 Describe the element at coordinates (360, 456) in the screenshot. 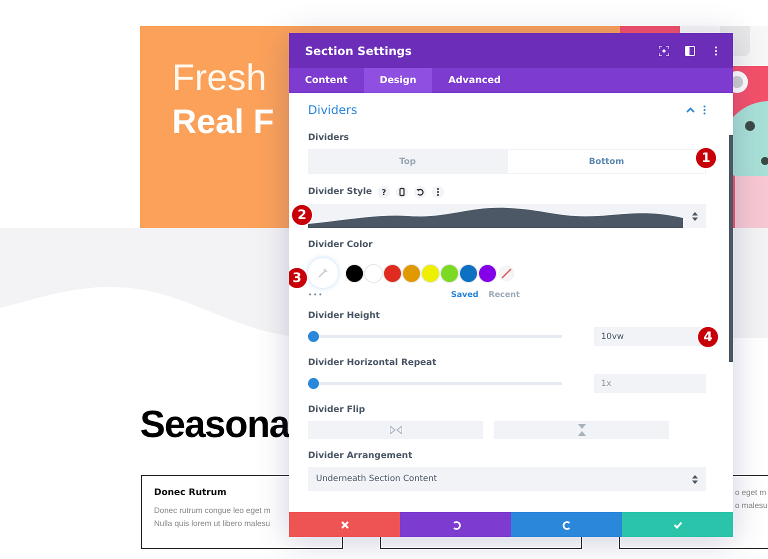

I see `field-label: Divider Arrangement` at that location.